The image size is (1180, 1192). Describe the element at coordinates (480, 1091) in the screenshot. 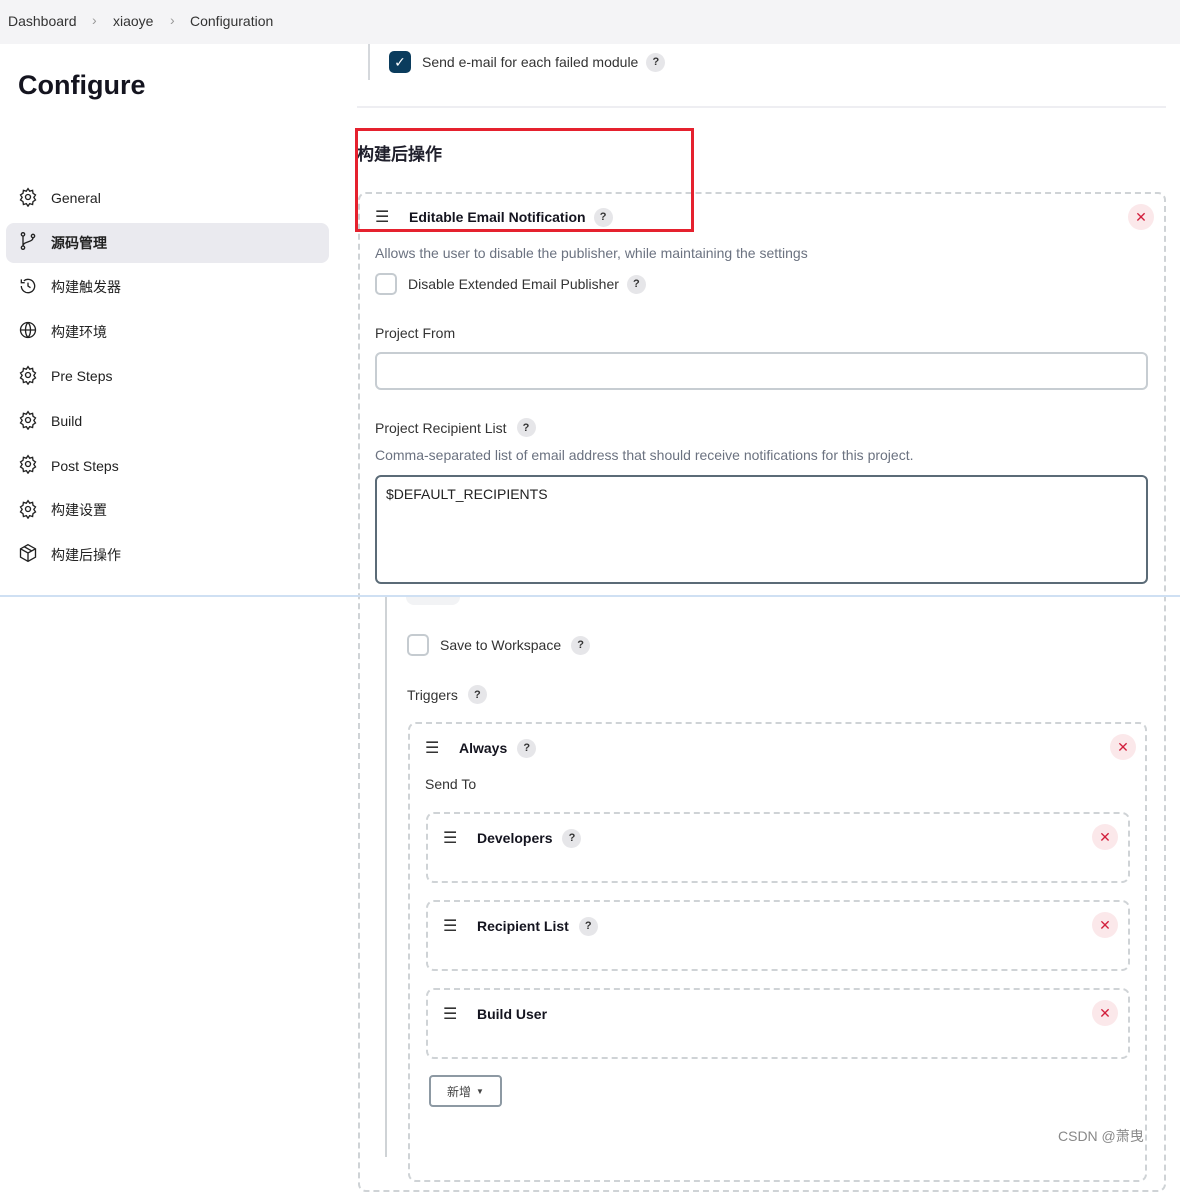

I see `caret-down-icon: ▼` at that location.